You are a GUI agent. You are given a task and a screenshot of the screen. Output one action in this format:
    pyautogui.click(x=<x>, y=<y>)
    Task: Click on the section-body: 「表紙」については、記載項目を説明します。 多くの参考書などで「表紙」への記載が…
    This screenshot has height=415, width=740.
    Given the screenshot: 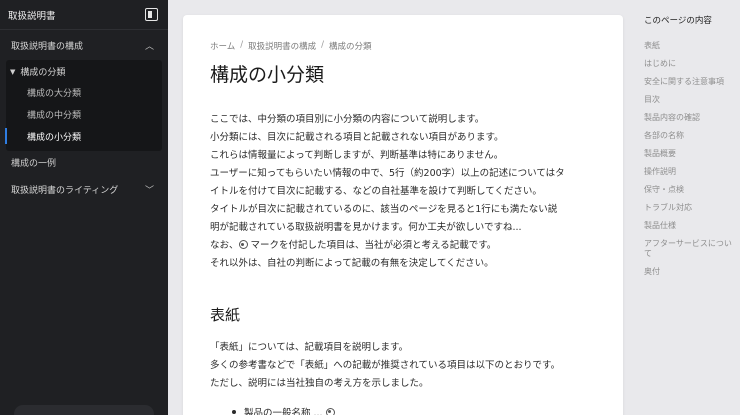 What is the action you would take?
    pyautogui.click(x=403, y=366)
    